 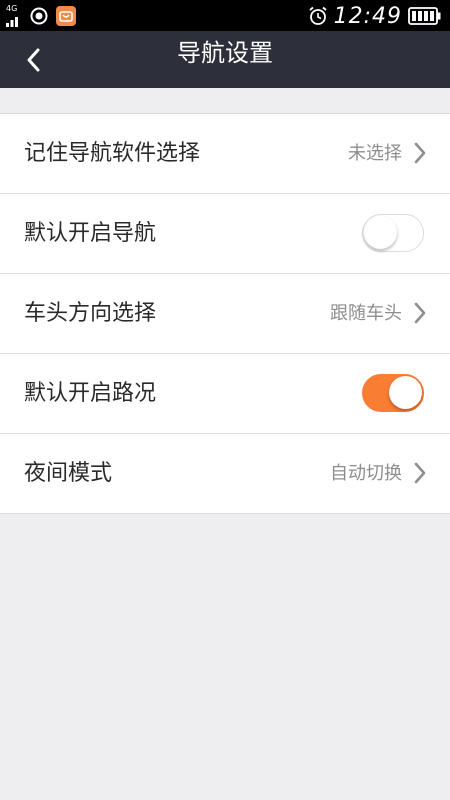 What do you see at coordinates (318, 16) in the screenshot?
I see `alarm-clock-icon` at bounding box center [318, 16].